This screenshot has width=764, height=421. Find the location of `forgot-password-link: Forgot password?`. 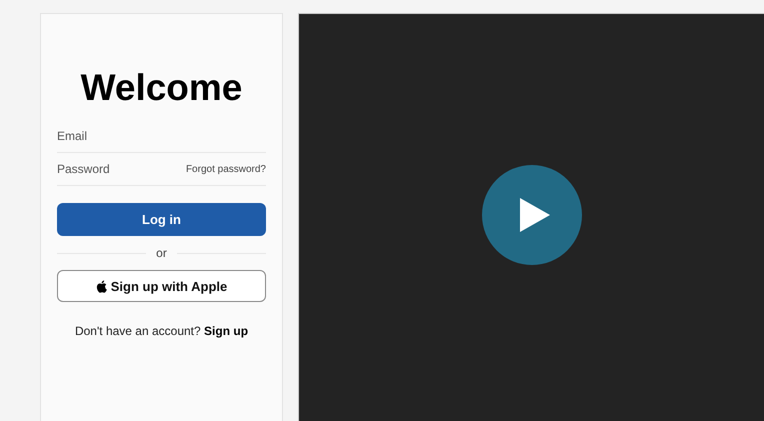

forgot-password-link: Forgot password? is located at coordinates (226, 169).